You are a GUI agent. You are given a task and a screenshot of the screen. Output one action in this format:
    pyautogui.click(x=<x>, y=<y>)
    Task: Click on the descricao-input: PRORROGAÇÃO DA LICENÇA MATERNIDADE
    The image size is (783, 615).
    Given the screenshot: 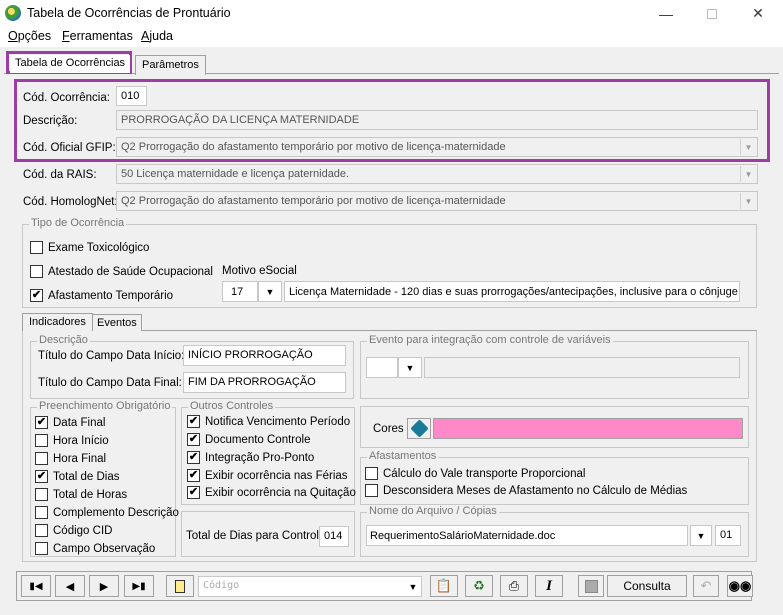 What is the action you would take?
    pyautogui.click(x=437, y=120)
    